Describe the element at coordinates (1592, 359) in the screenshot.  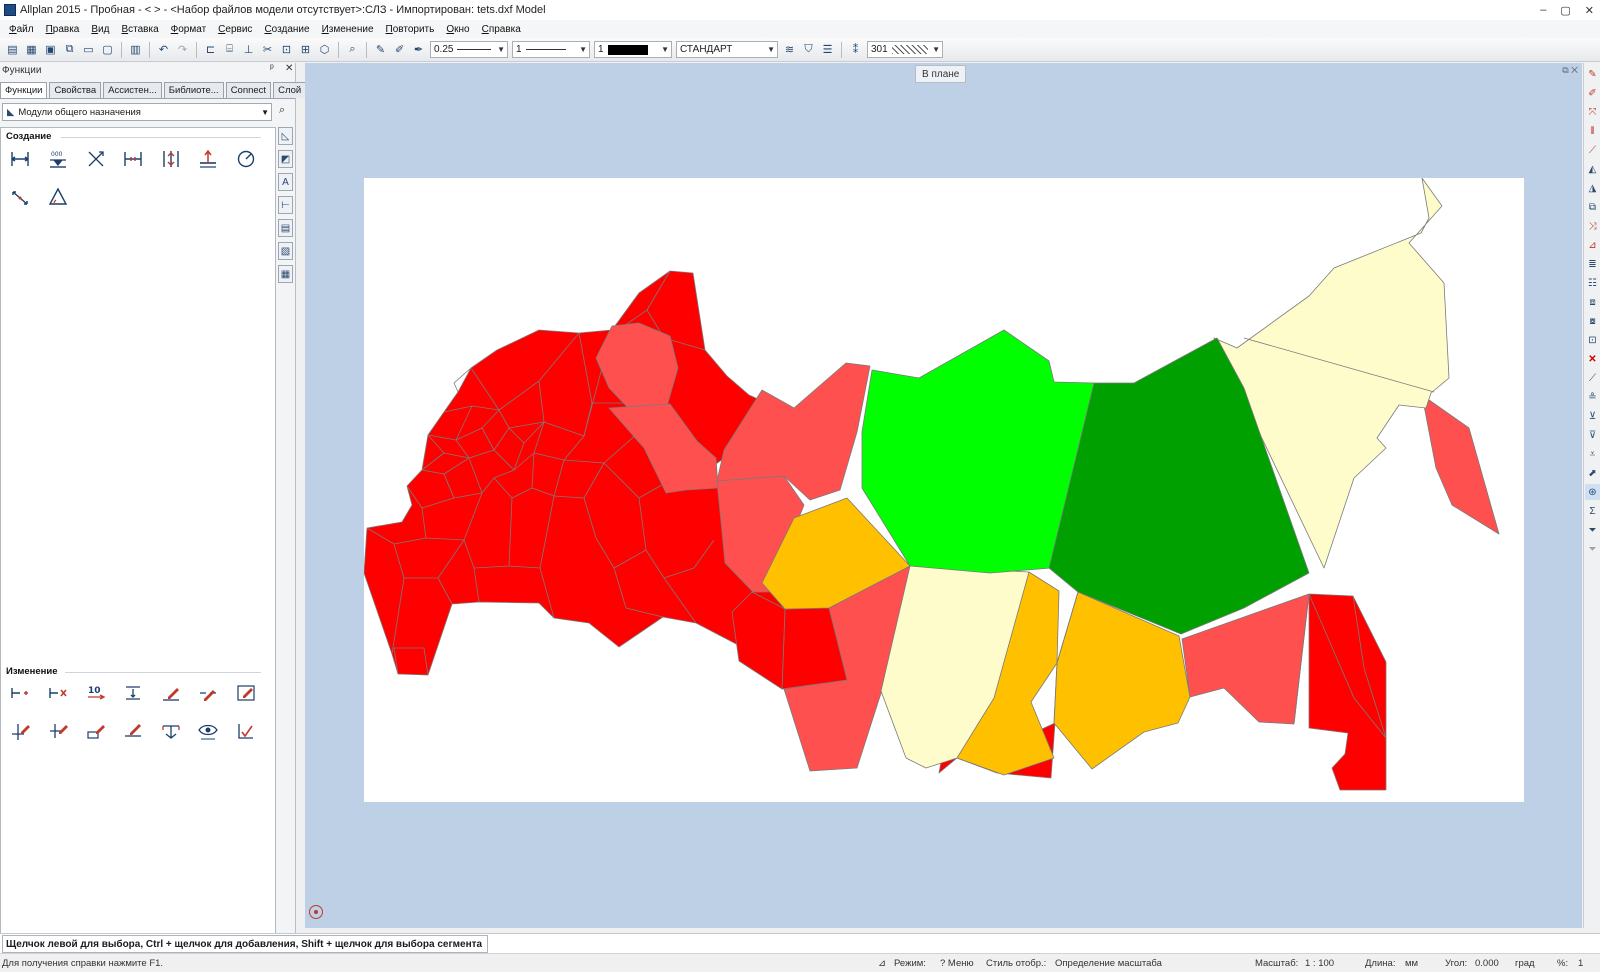
I see `delete-red-icon: ✕` at that location.